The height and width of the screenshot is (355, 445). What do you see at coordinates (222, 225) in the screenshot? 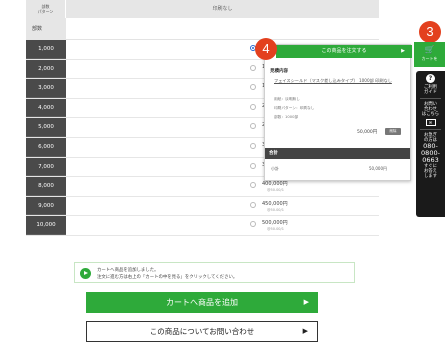
I see `price-cell: 500,000円 @50.00/1` at bounding box center [222, 225].